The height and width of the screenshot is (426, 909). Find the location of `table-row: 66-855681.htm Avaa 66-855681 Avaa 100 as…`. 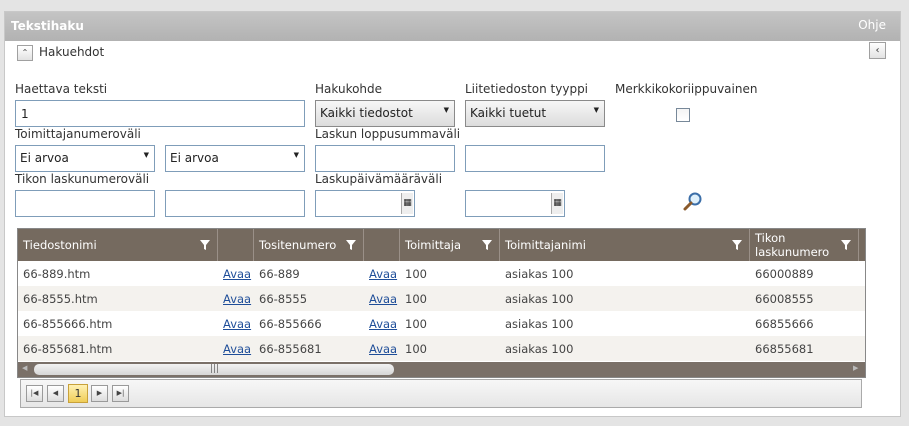

table-row: 66-855681.htm Avaa 66-855681 Avaa 100 as… is located at coordinates (441, 348).